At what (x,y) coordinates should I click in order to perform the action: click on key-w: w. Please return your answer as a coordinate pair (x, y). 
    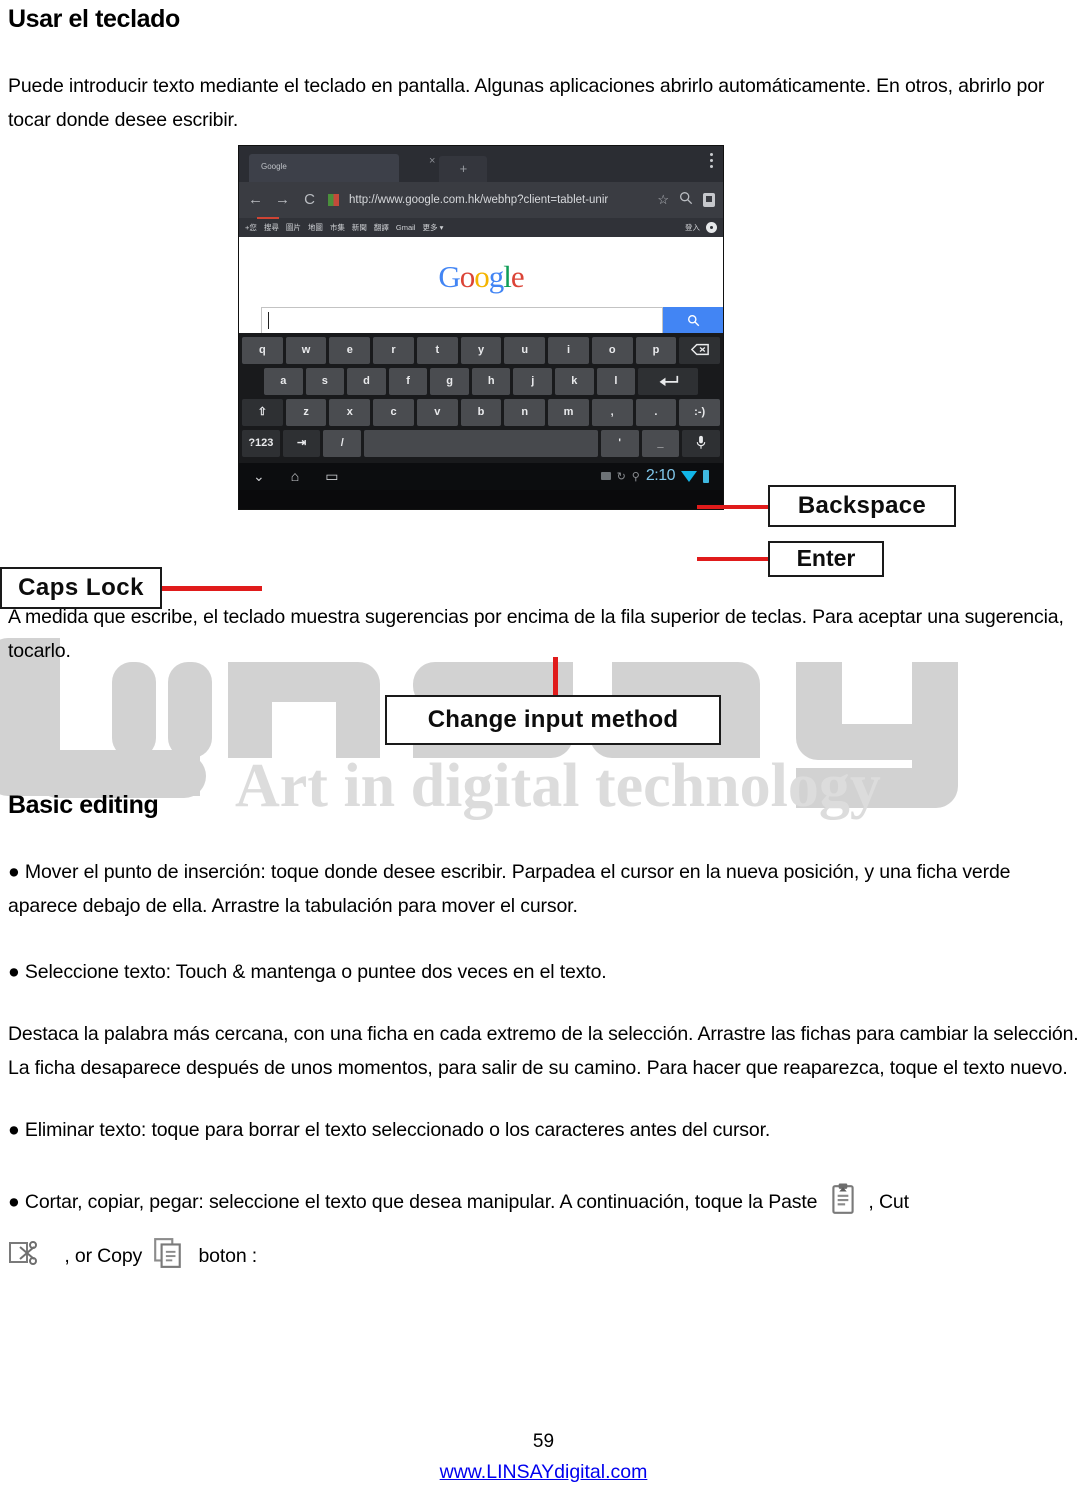
    Looking at the image, I should click on (306, 350).